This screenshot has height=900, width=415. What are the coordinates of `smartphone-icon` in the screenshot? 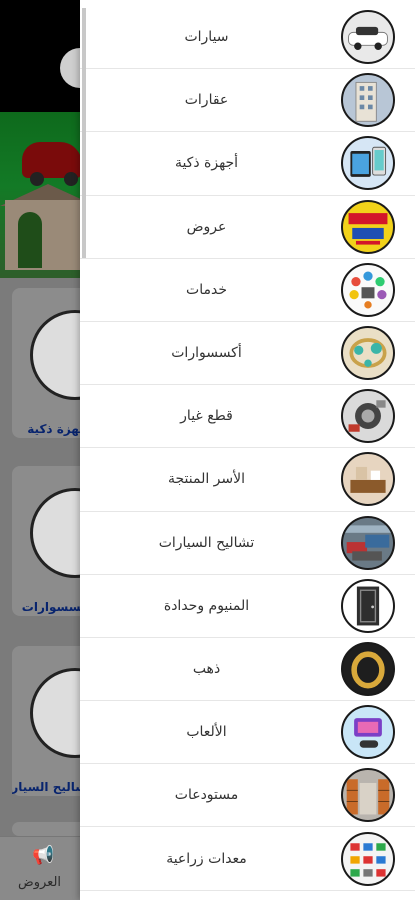 It's located at (368, 163).